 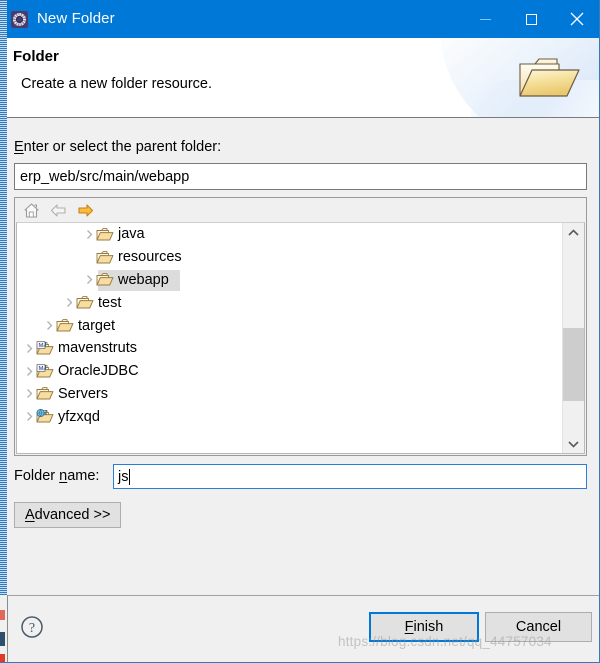 What do you see at coordinates (85, 210) in the screenshot?
I see `forward-arrow-icon` at bounding box center [85, 210].